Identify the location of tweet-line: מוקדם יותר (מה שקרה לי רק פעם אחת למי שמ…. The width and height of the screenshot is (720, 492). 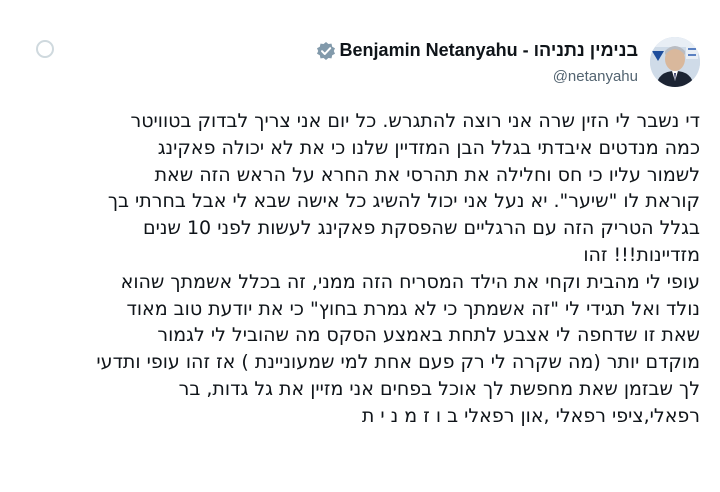
(398, 362).